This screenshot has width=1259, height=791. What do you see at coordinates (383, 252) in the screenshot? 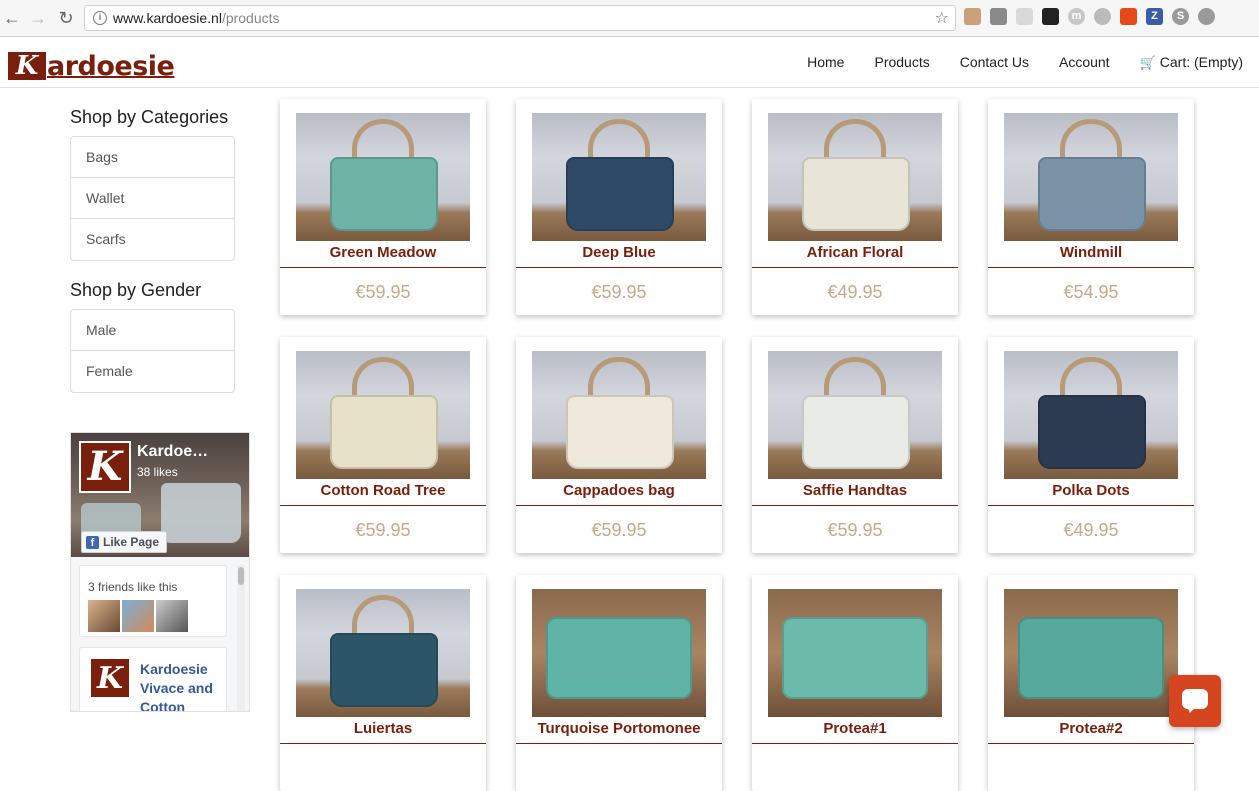
I see `product-name: Green Meadow` at bounding box center [383, 252].